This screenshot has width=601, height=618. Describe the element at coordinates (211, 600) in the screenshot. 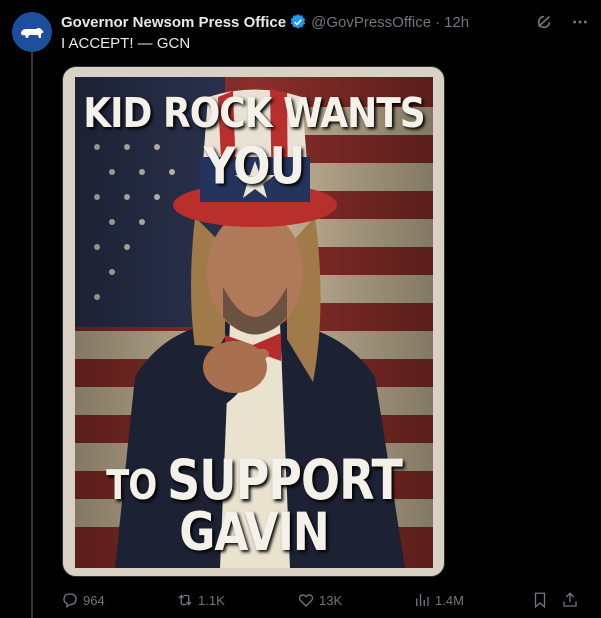

I see `repost-count: 1.1K` at that location.